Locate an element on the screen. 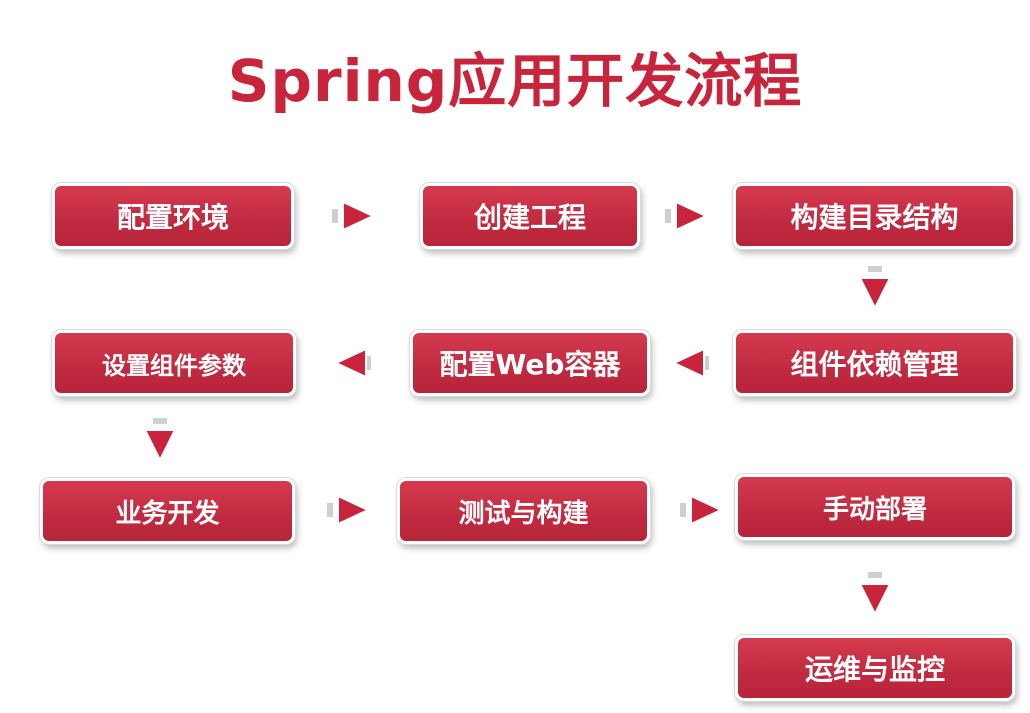  arrow-s8-s9 is located at coordinates (702, 510).